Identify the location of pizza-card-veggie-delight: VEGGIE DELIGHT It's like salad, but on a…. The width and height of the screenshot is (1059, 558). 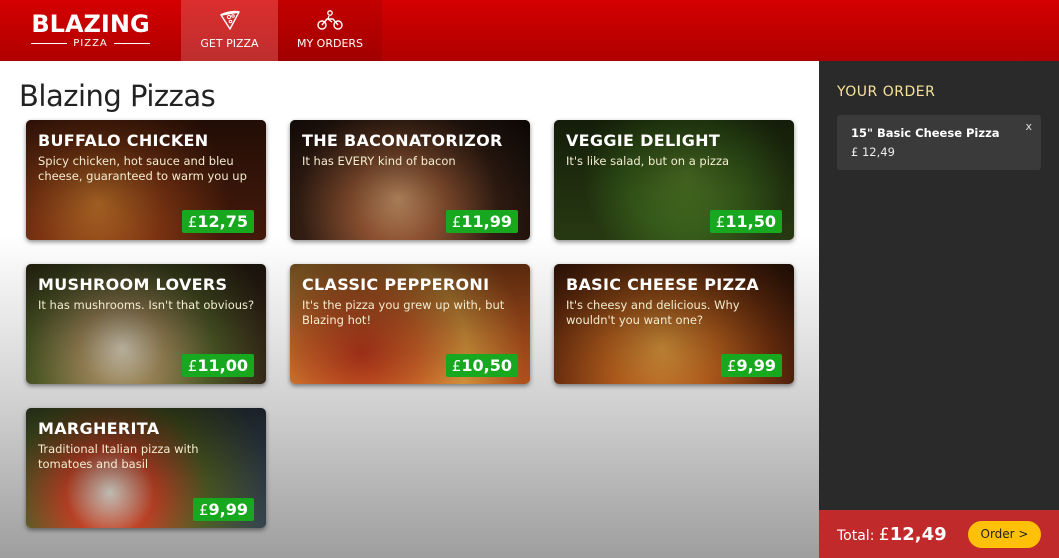
(674, 180).